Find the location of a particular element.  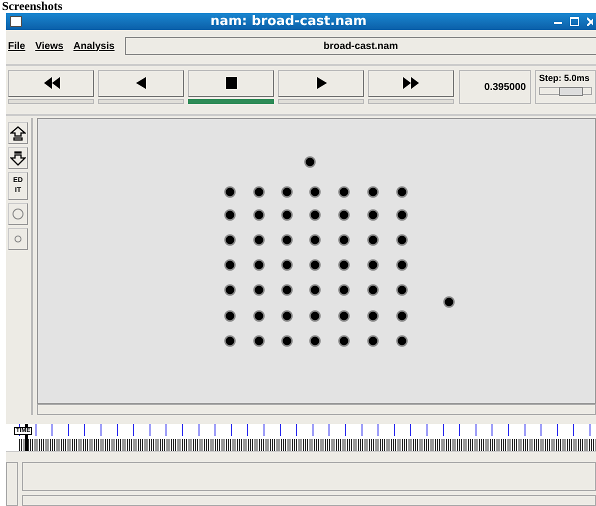

down-arrow-icon is located at coordinates (18, 158).